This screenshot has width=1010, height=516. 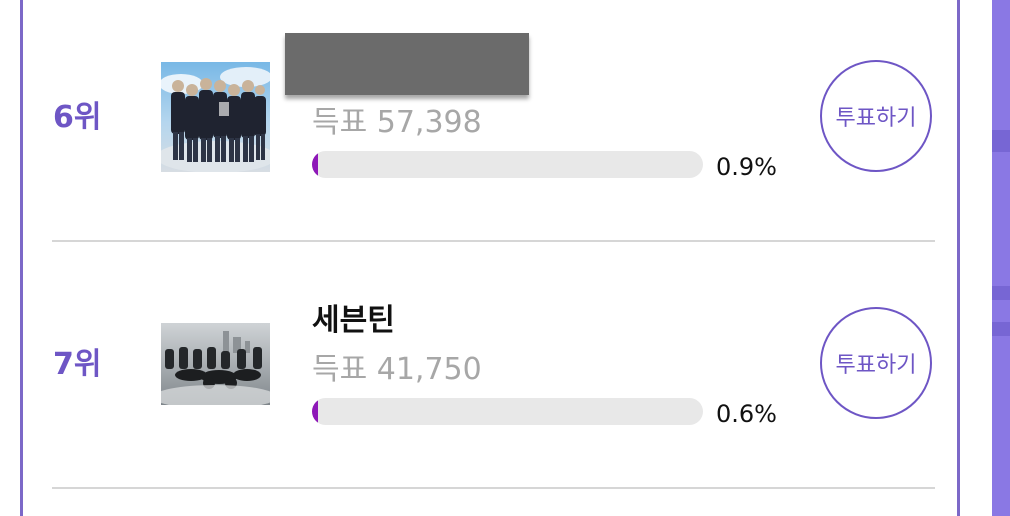 What do you see at coordinates (397, 369) in the screenshot?
I see `vote-count: 득표 41,750` at bounding box center [397, 369].